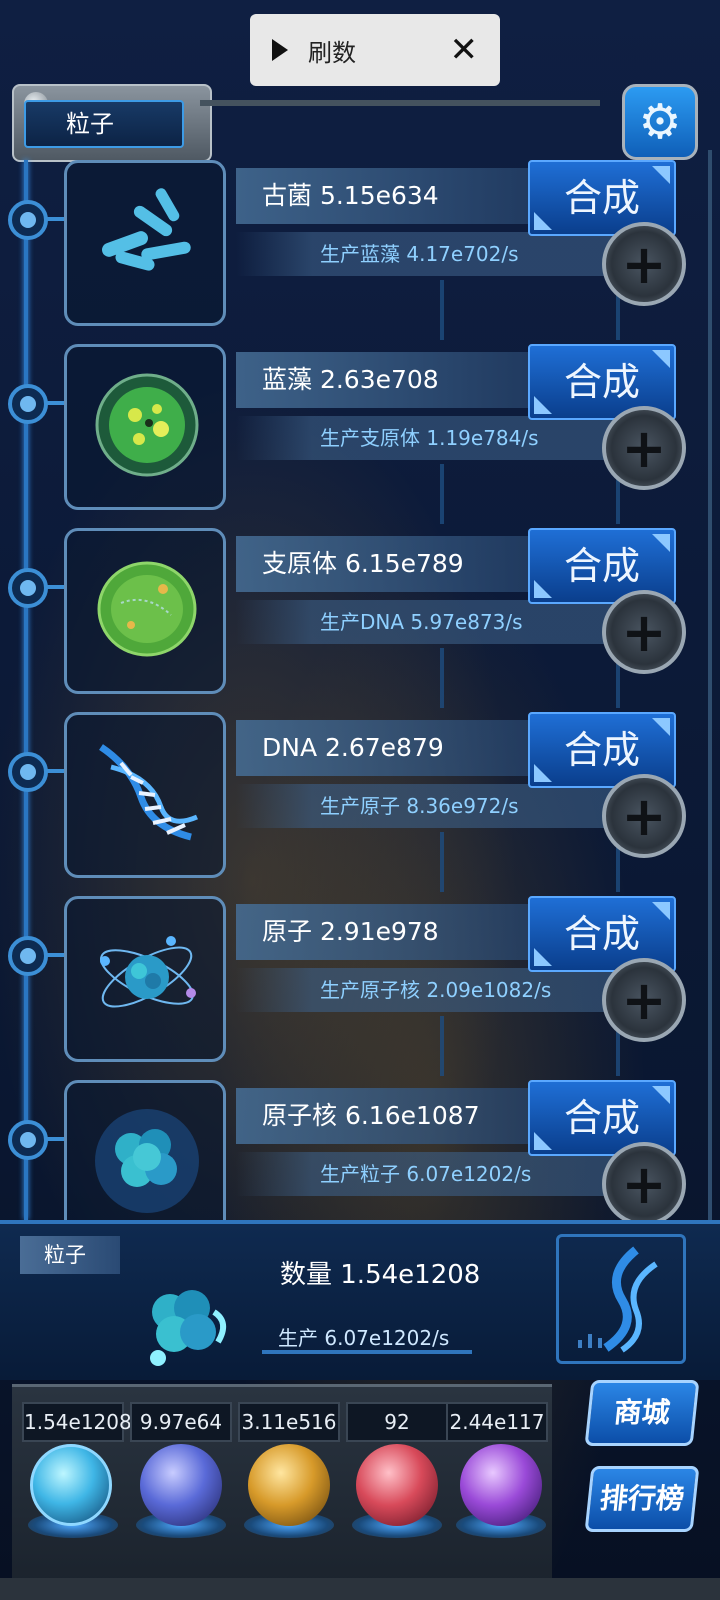 Image resolution: width=720 pixels, height=1600 pixels. What do you see at coordinates (289, 1422) in the screenshot?
I see `resource-value: 3.11e516` at bounding box center [289, 1422].